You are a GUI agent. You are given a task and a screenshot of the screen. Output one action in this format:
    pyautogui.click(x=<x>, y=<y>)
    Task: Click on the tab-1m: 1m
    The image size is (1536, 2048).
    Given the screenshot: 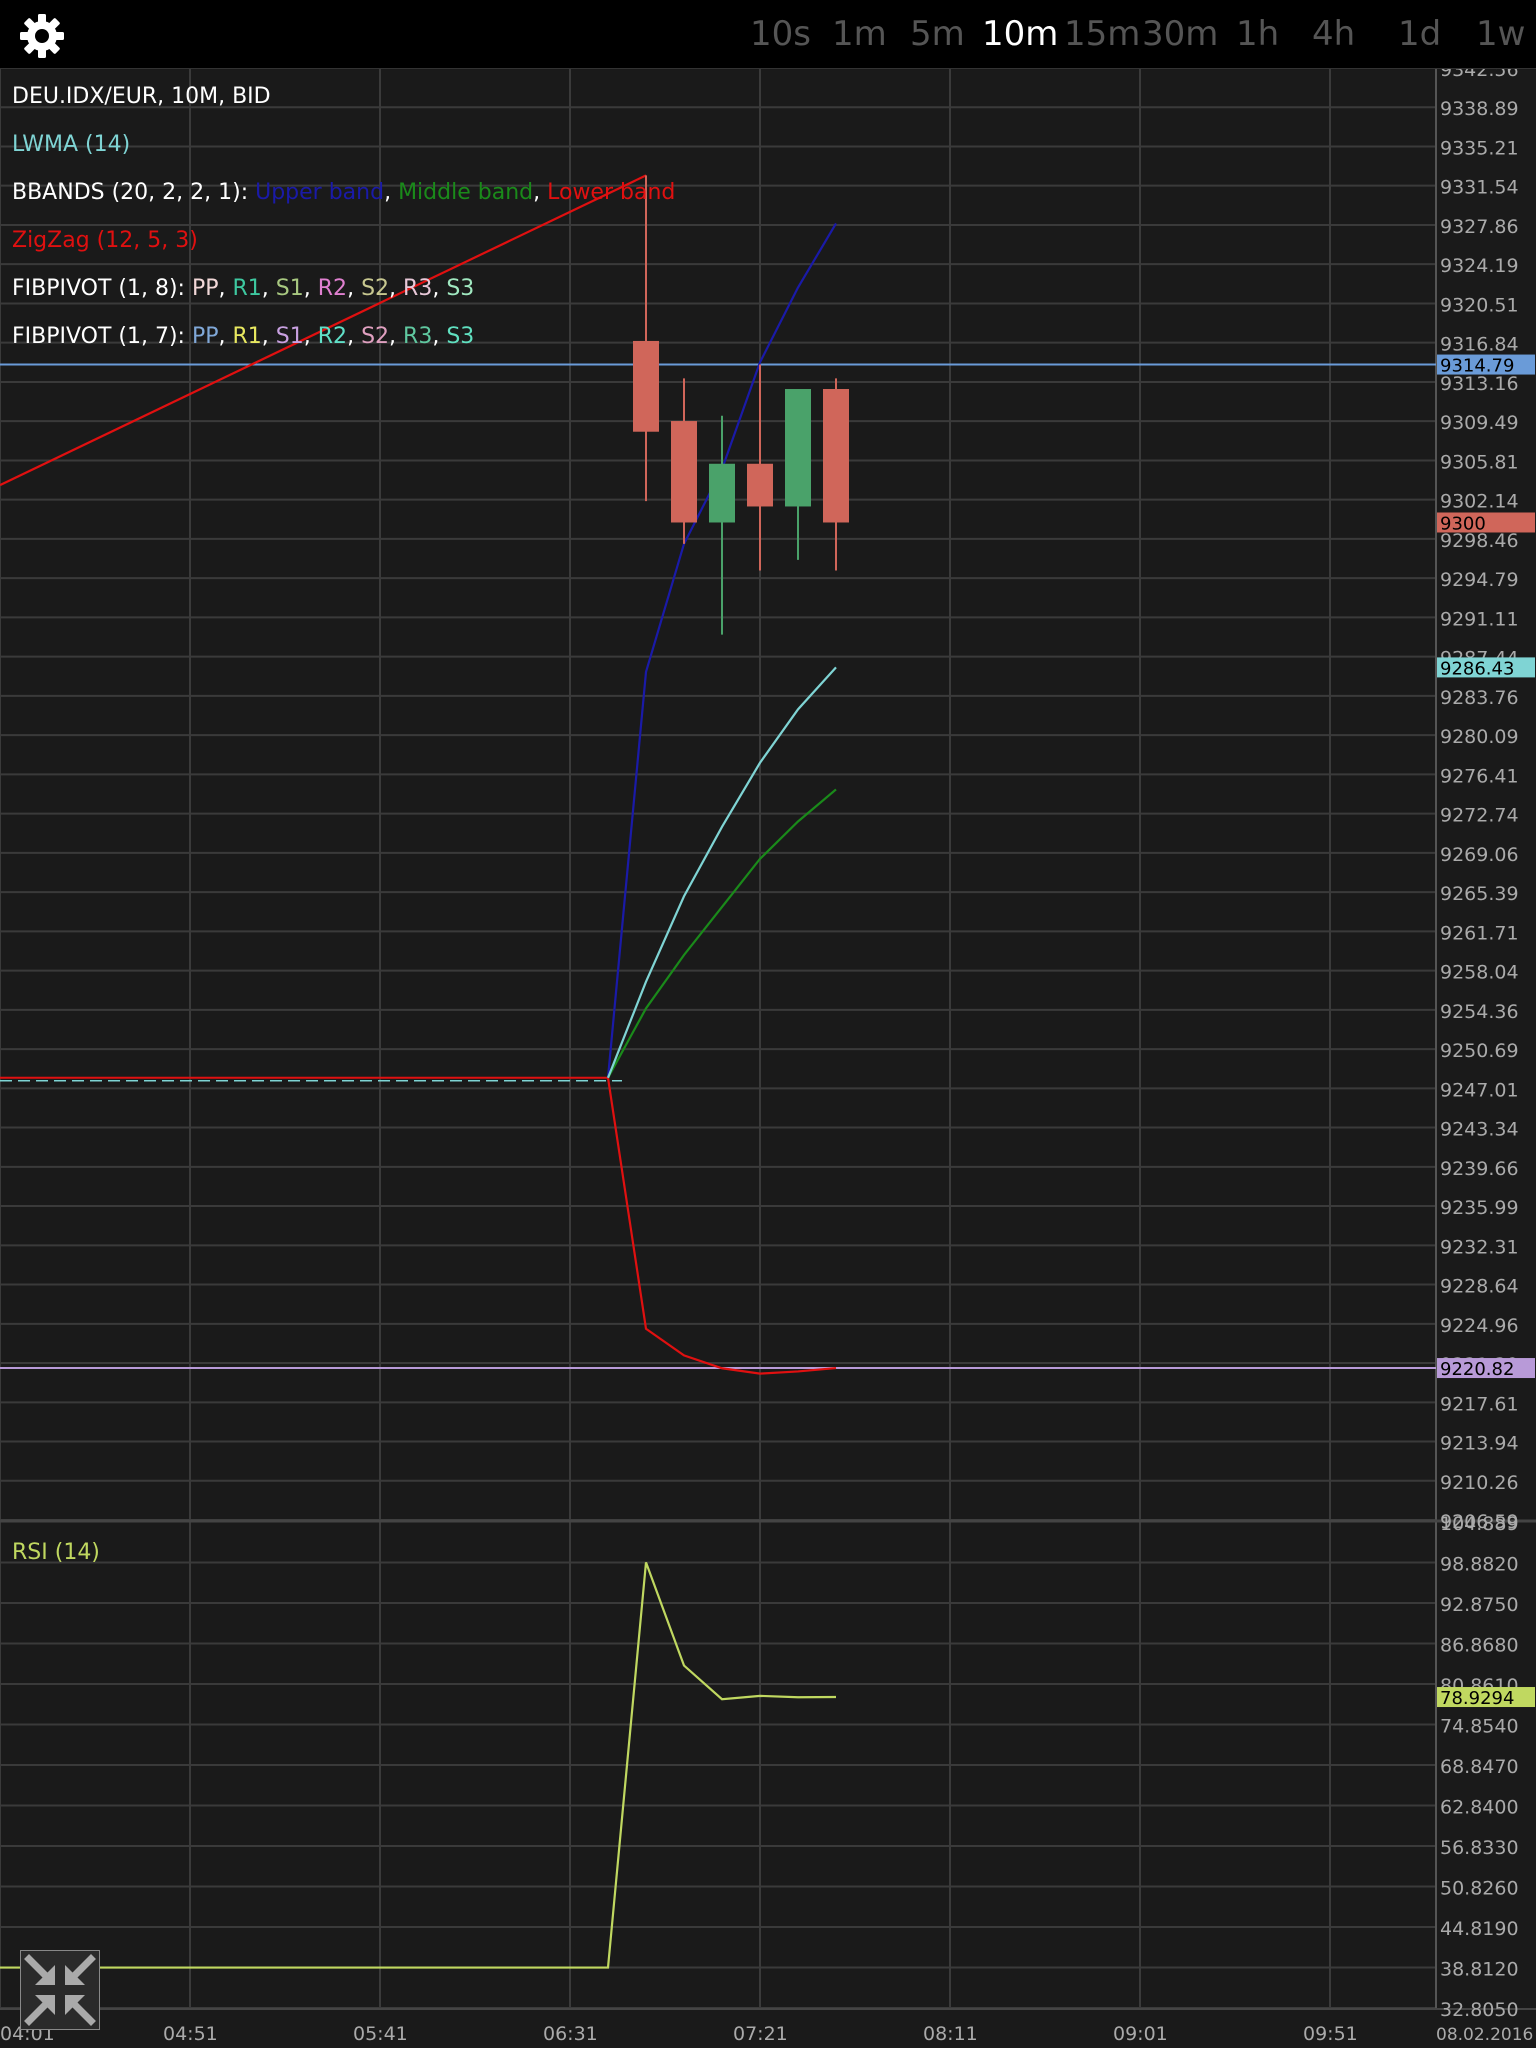 What is the action you would take?
    pyautogui.click(x=859, y=34)
    